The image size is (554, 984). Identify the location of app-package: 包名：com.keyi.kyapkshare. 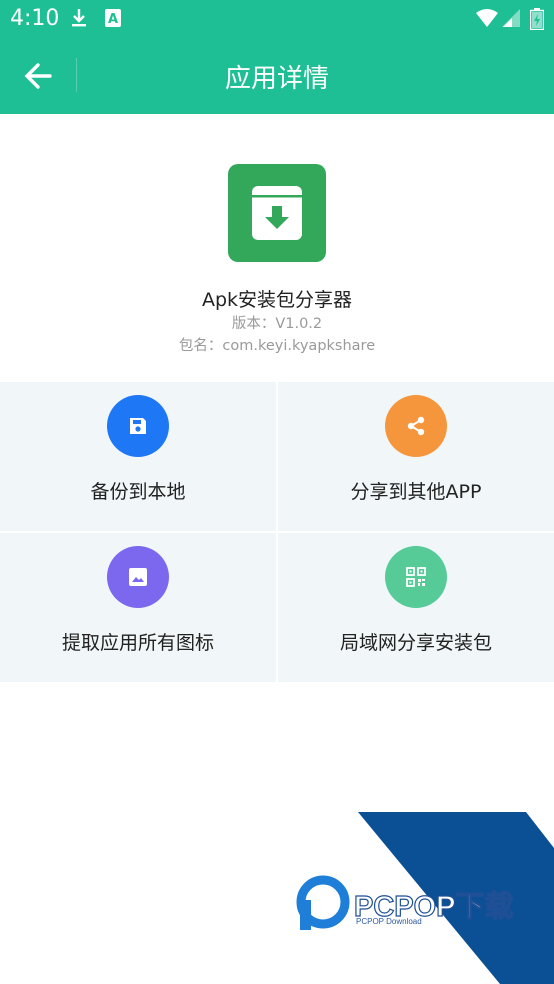
(277, 346).